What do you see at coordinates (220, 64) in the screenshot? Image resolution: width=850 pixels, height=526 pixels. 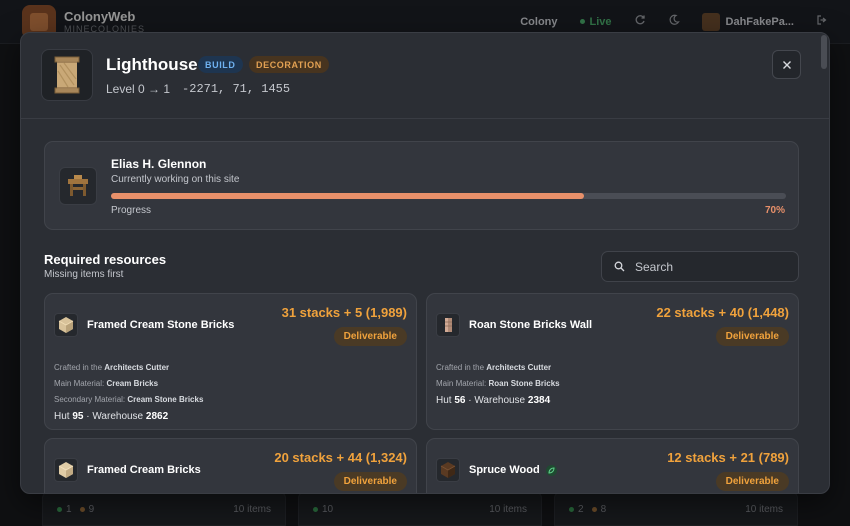 I see `build-tag: BUILD` at bounding box center [220, 64].